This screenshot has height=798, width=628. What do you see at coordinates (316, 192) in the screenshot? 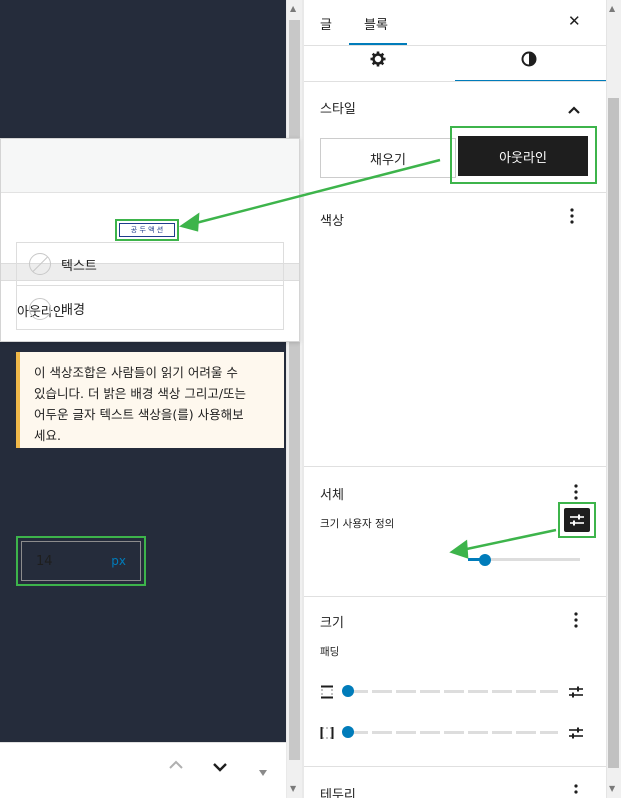
I see `arrow-style-to-preview` at bounding box center [316, 192].